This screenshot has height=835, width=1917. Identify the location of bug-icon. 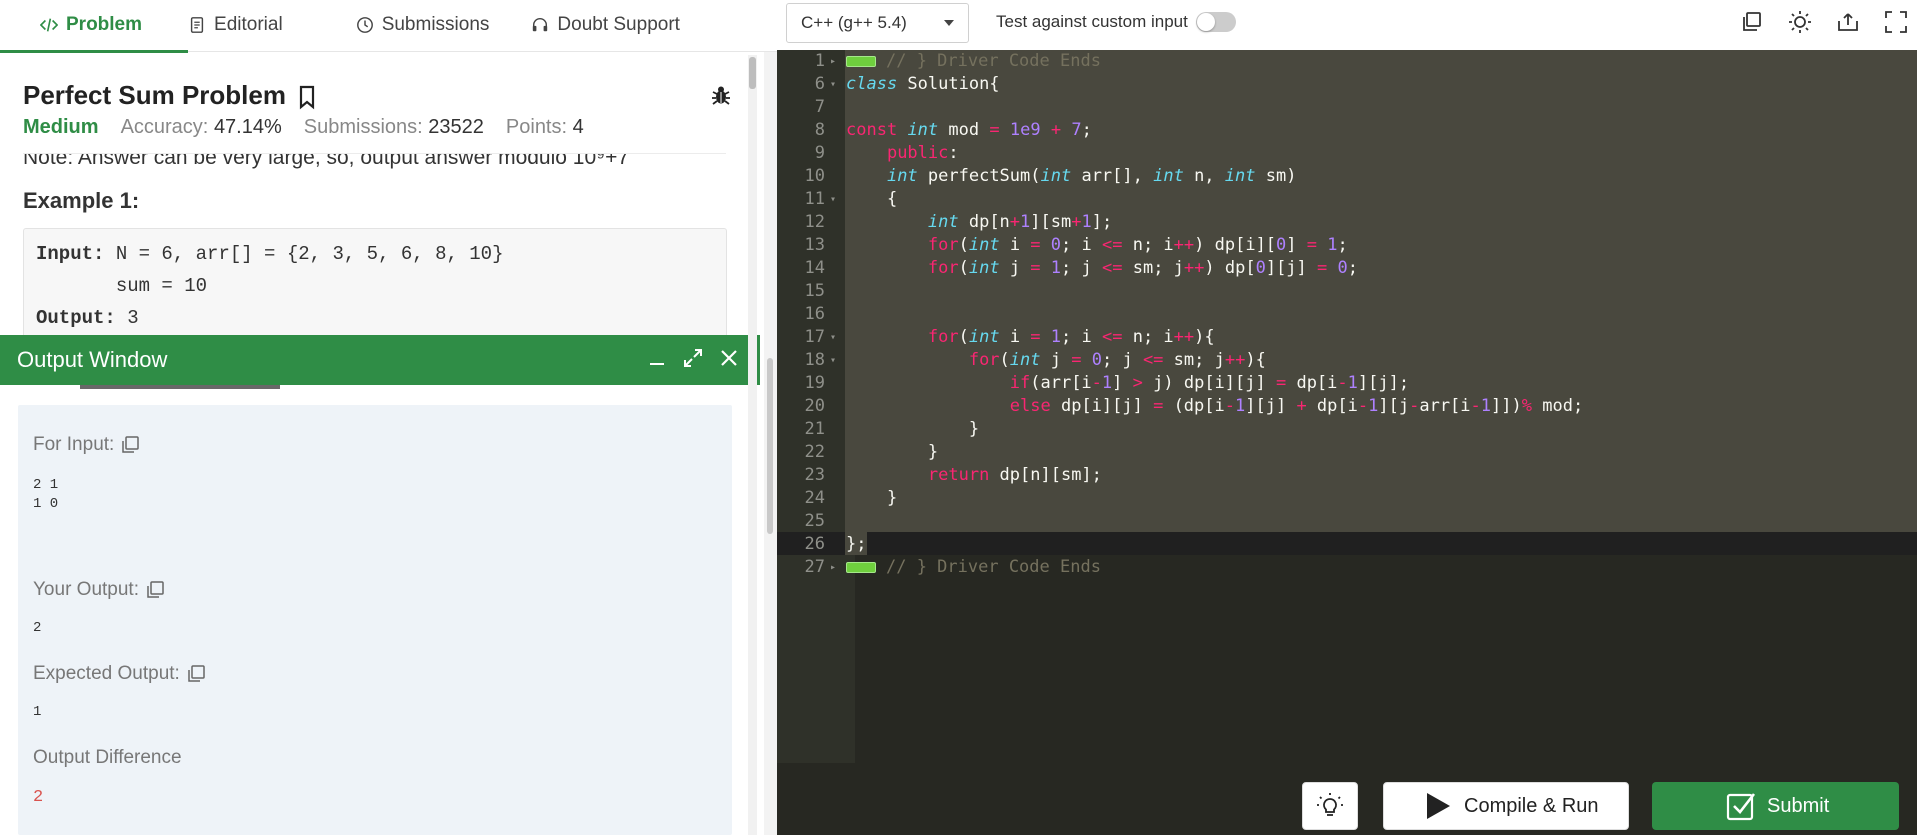
(721, 95).